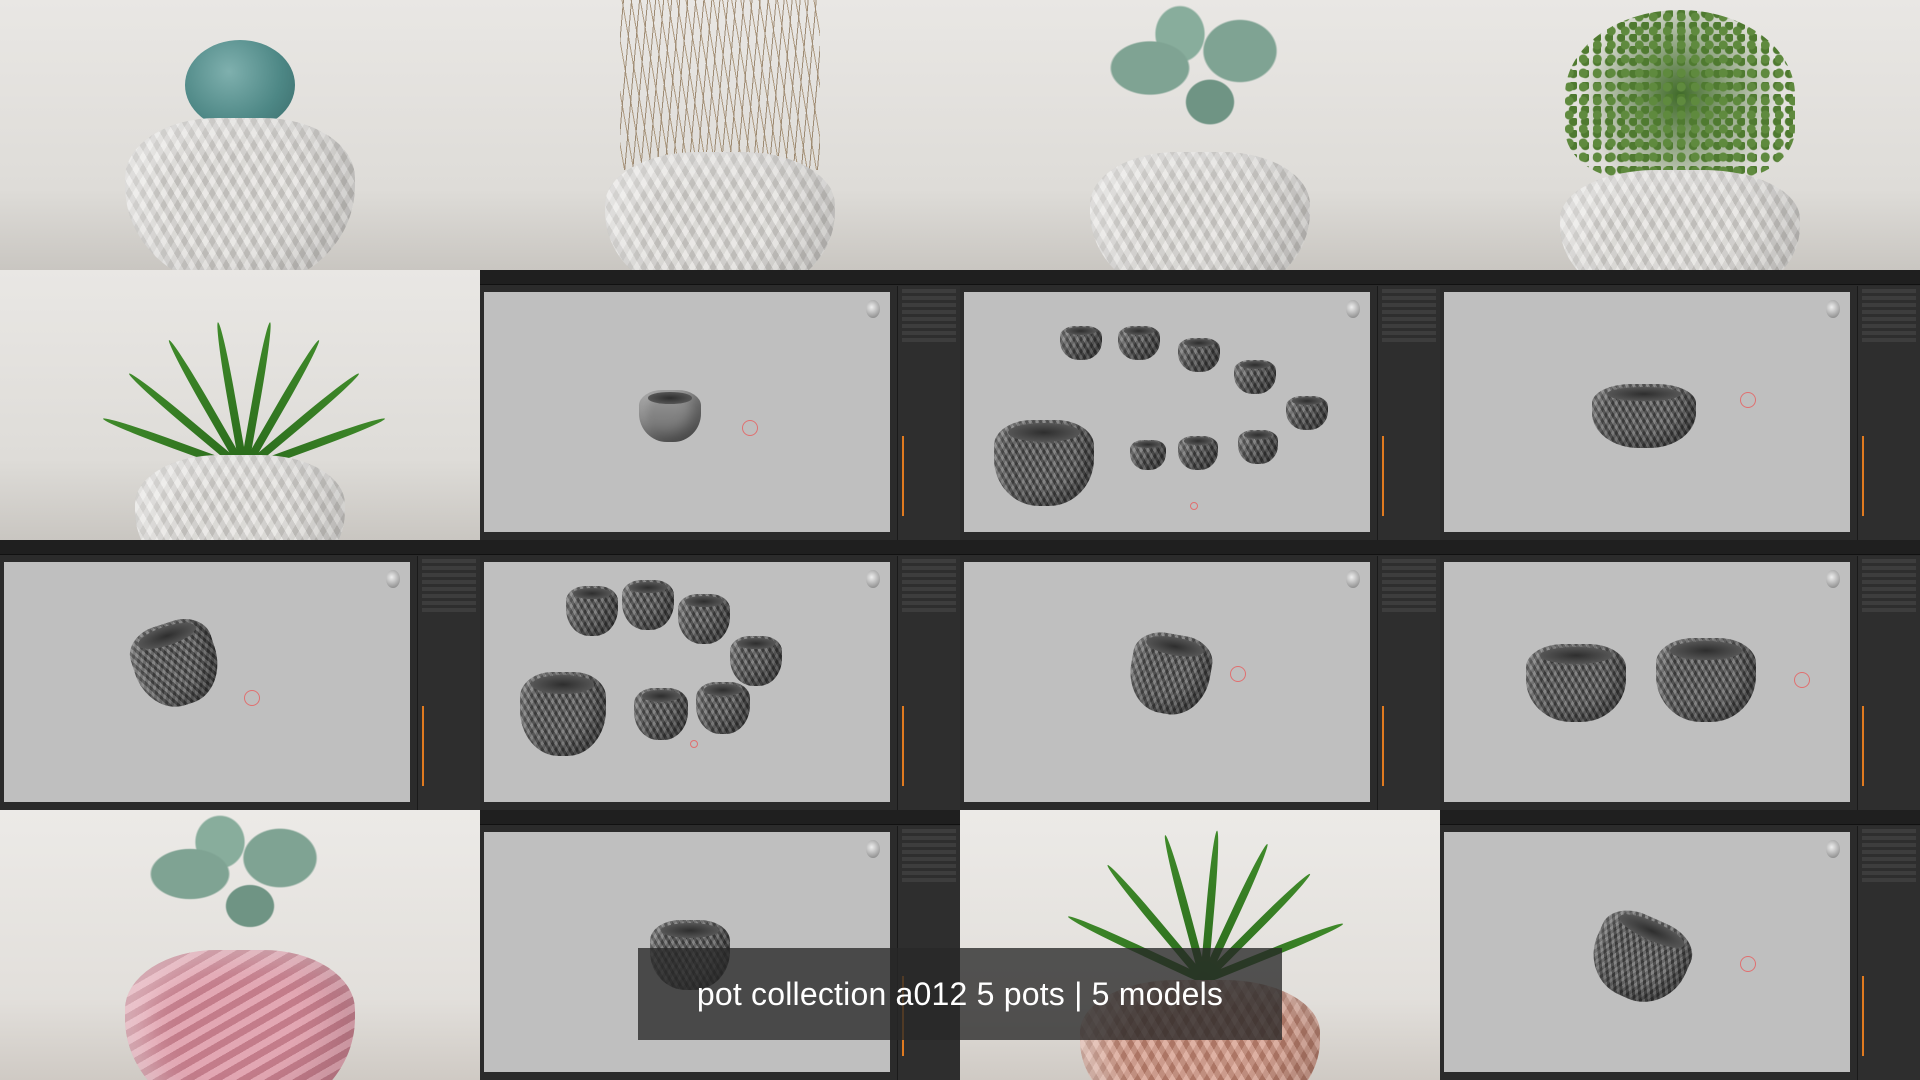 The height and width of the screenshot is (1080, 1920). What do you see at coordinates (1680, 95) in the screenshot?
I see `bush-plant` at bounding box center [1680, 95].